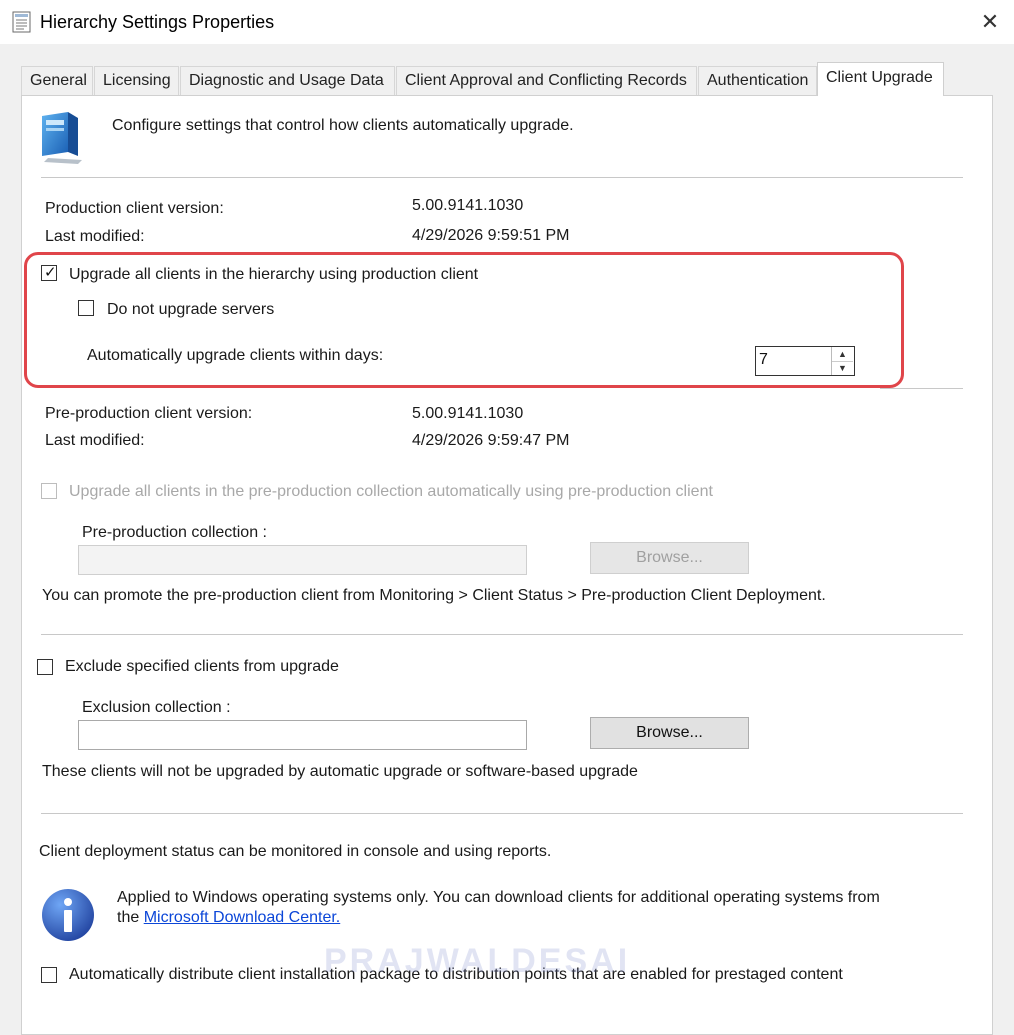 This screenshot has height=1035, width=1014. Describe the element at coordinates (763, 360) in the screenshot. I see `upgrade-days-value: 7` at that location.